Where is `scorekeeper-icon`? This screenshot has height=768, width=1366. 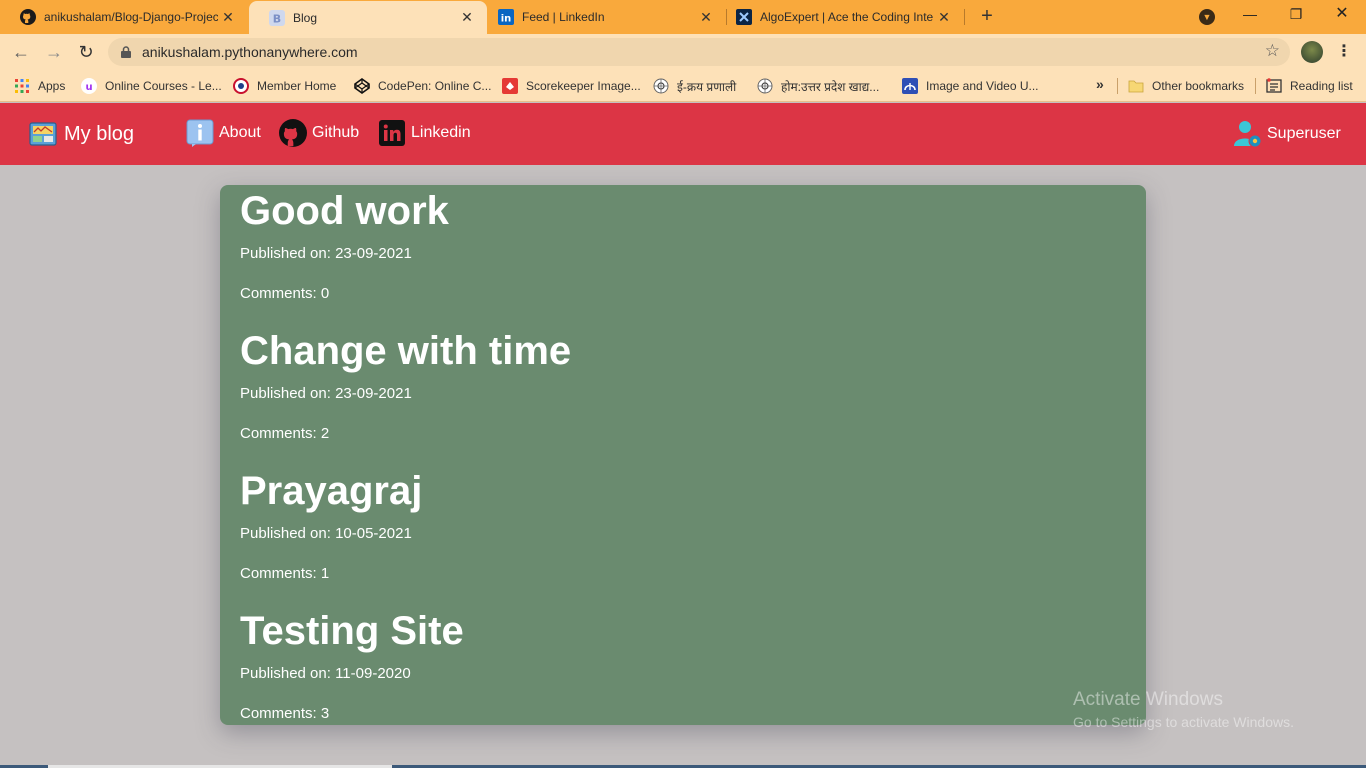 scorekeeper-icon is located at coordinates (510, 86).